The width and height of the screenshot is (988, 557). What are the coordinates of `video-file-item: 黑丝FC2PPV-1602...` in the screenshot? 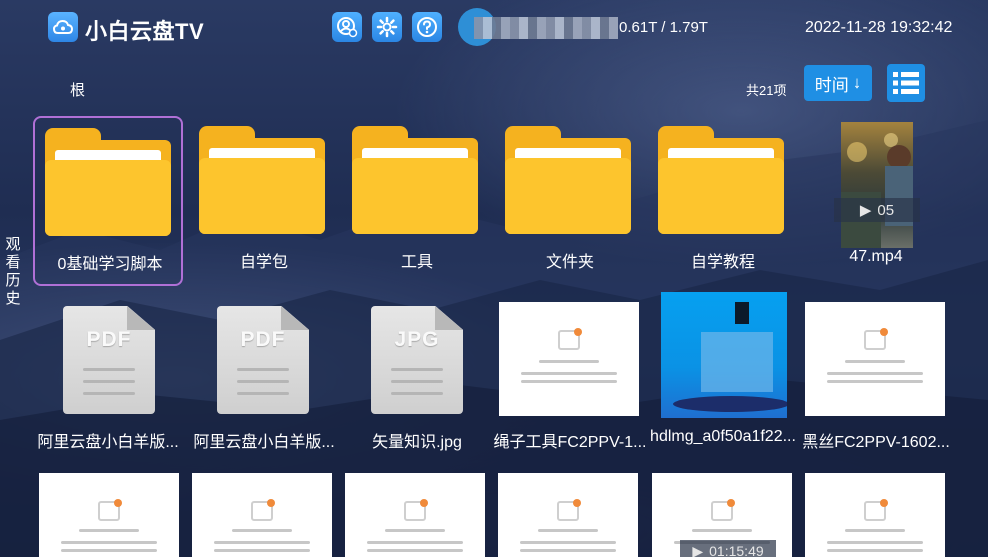 It's located at (876, 381).